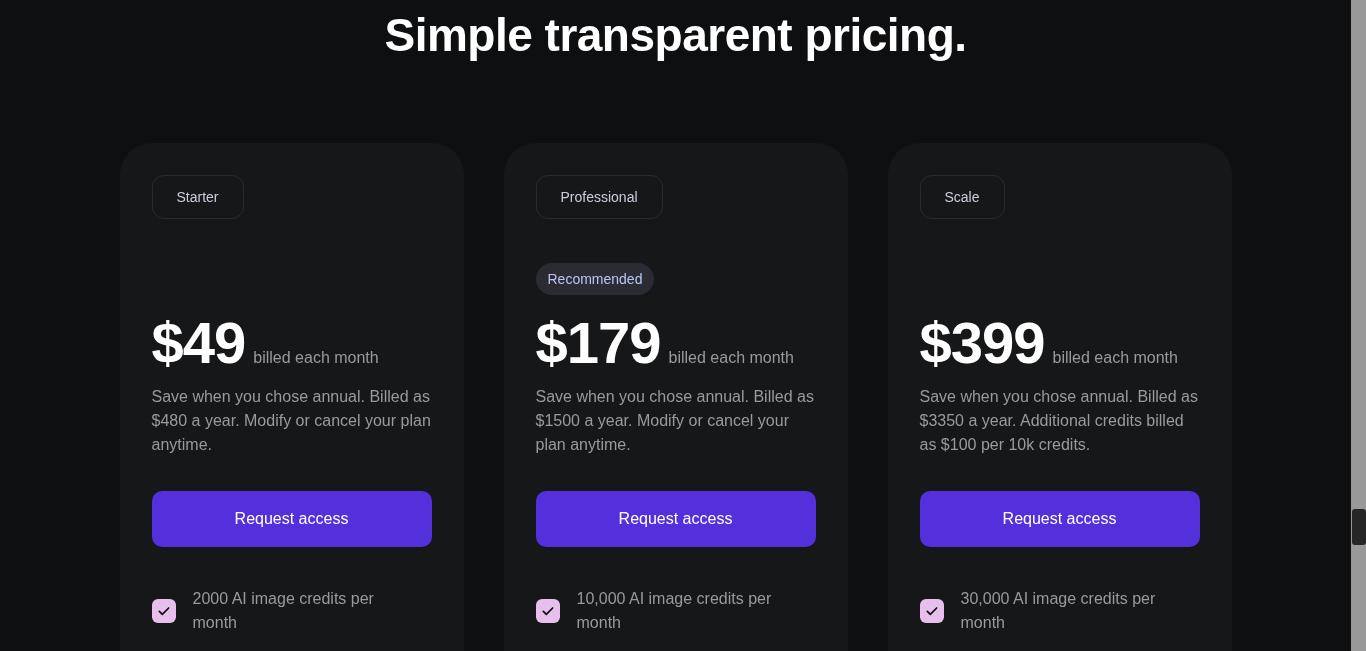 This screenshot has height=651, width=1366. What do you see at coordinates (598, 343) in the screenshot?
I see `price: $179` at bounding box center [598, 343].